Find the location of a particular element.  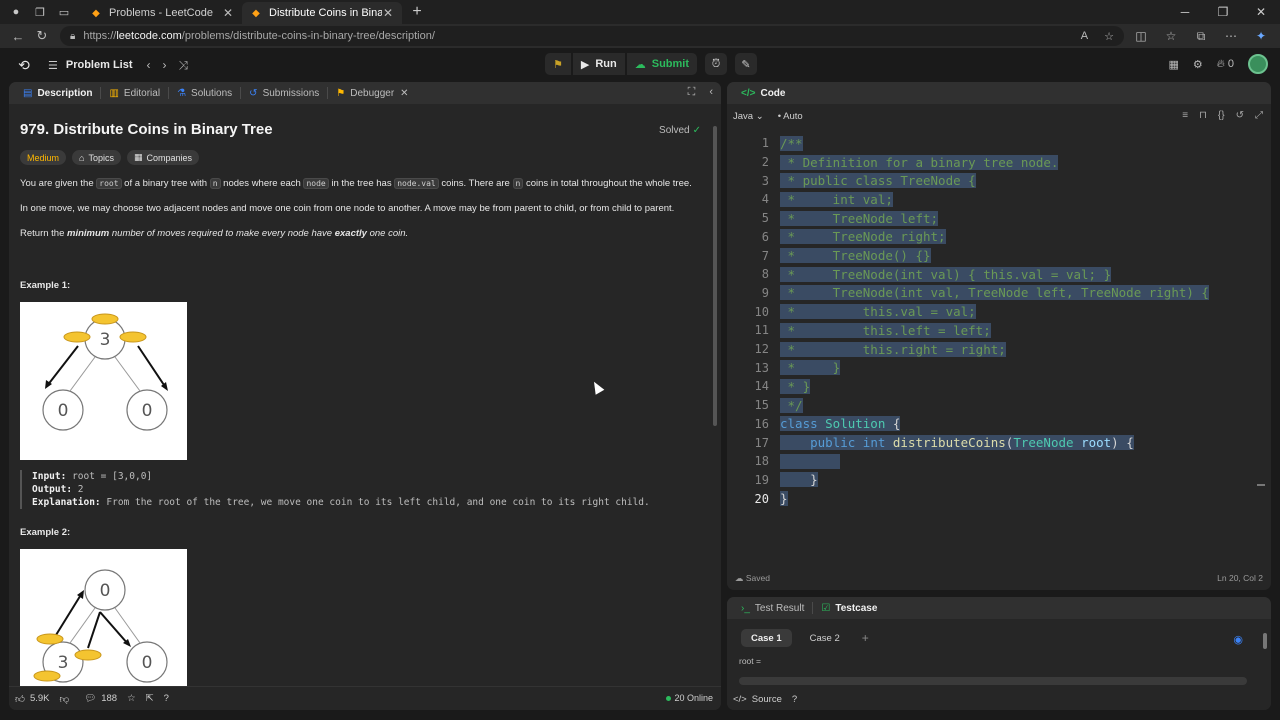

code-line: 7 * TreeNode() {} is located at coordinates (829, 255).